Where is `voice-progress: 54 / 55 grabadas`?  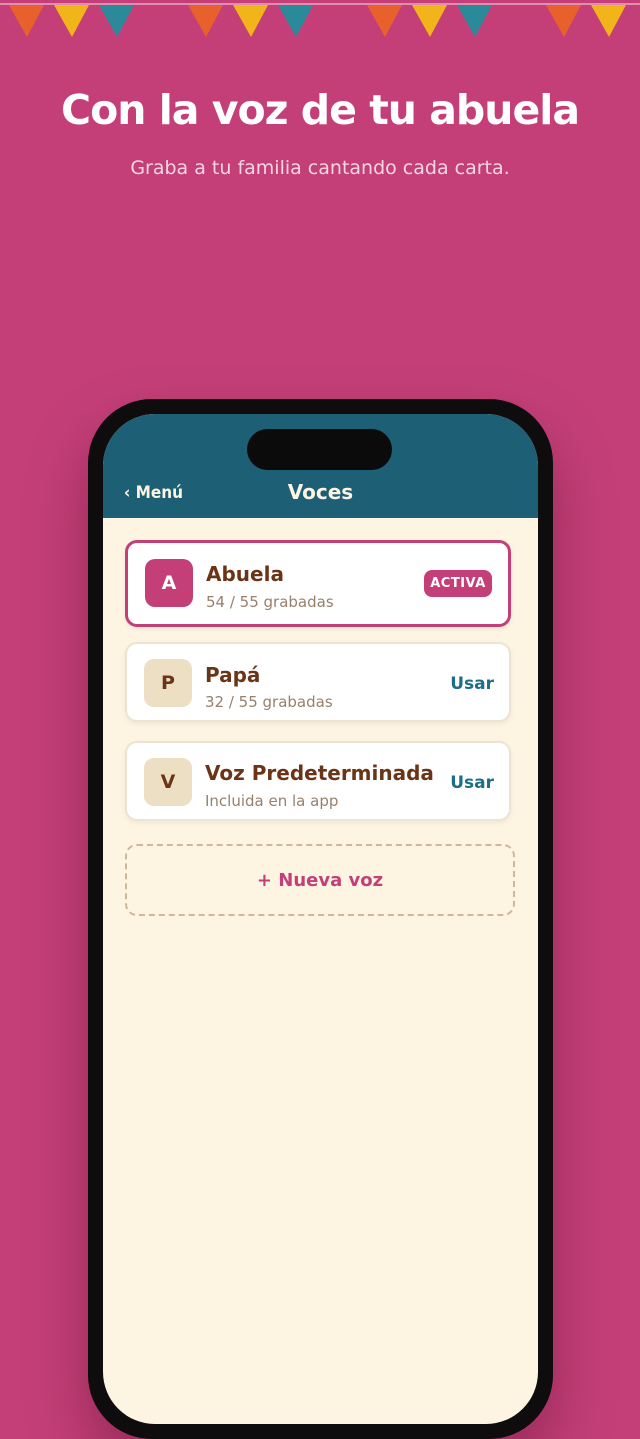 voice-progress: 54 / 55 grabadas is located at coordinates (270, 602).